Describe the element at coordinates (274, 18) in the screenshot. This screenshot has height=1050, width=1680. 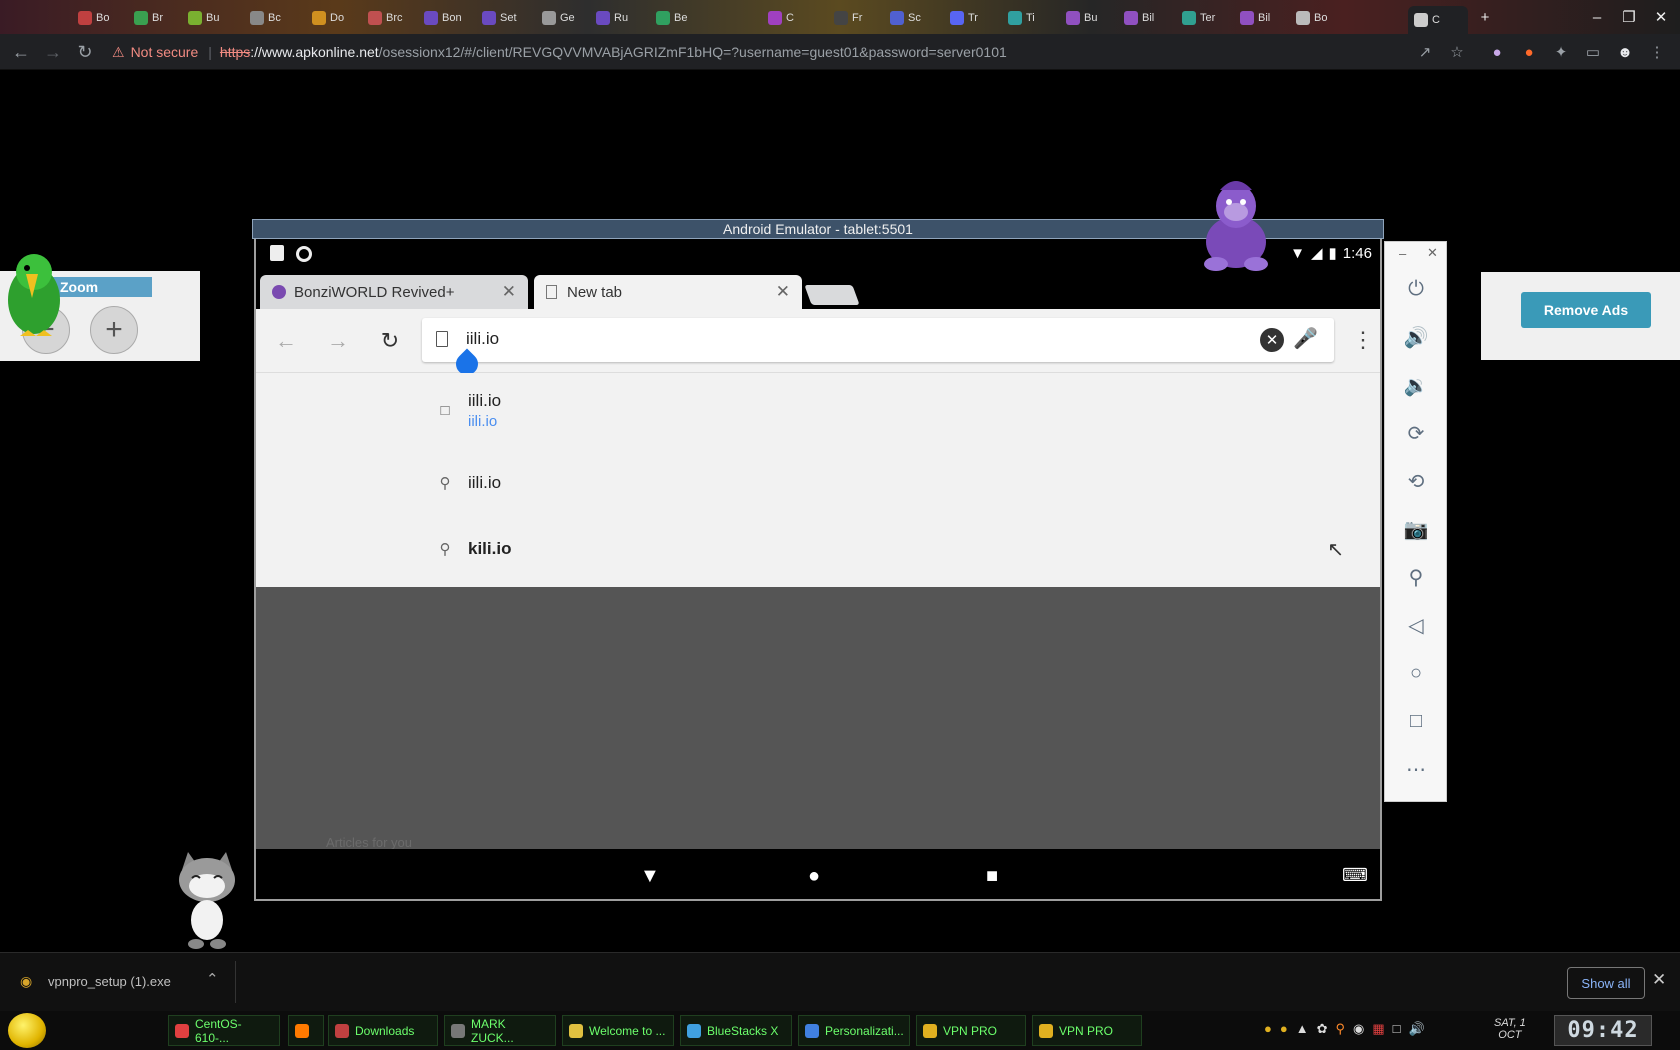
I see `browser-tab: Bc` at that location.